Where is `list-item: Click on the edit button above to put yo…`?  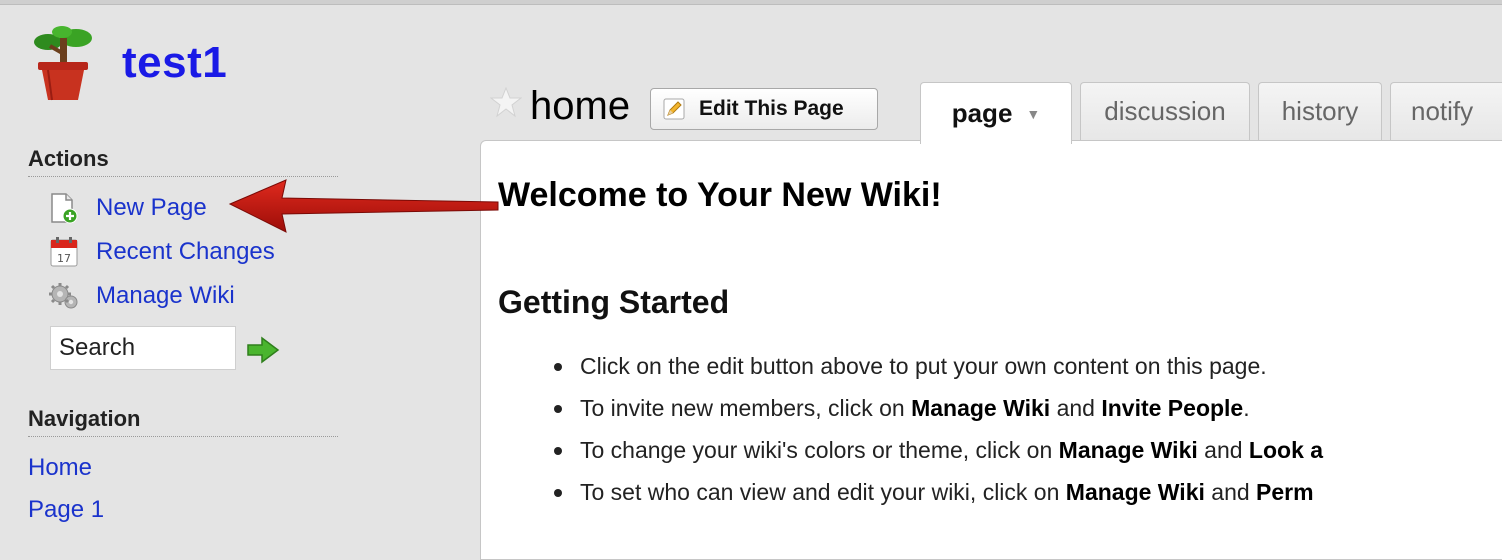
list-item: Click on the edit button above to put yo… is located at coordinates (935, 369).